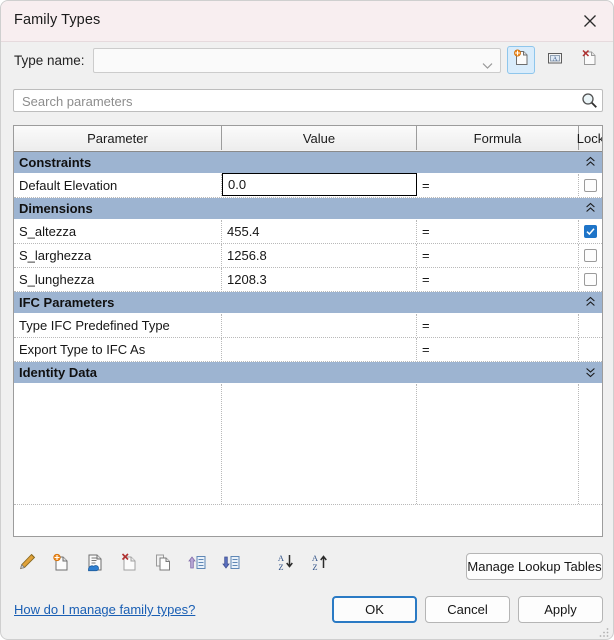 The height and width of the screenshot is (640, 614). I want to click on remove-parameter-button, so click(129, 564).